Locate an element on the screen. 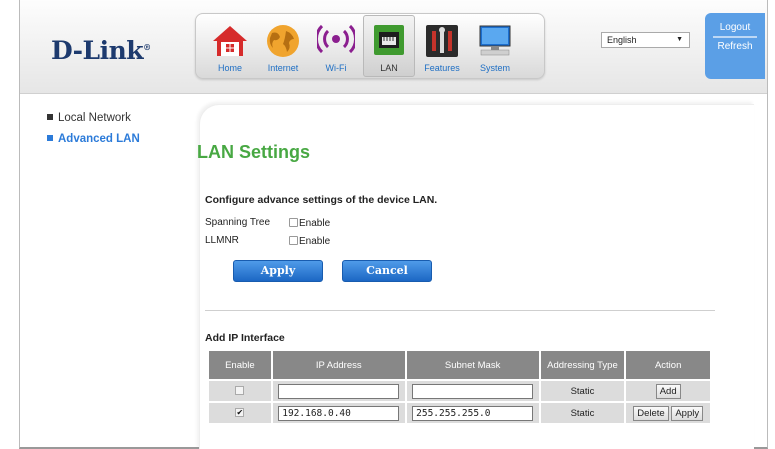 This screenshot has height=449, width=775. sidebar-item-label: Advanced LAN is located at coordinates (99, 139).